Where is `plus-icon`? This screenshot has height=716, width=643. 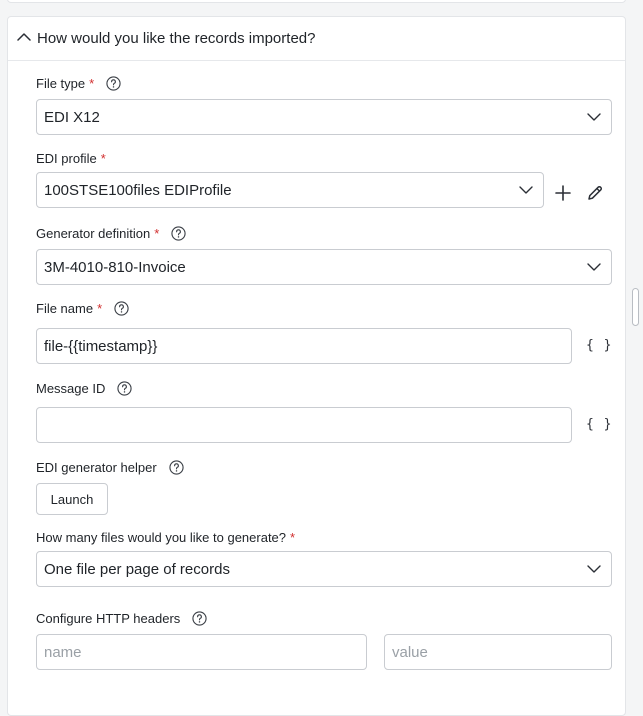 plus-icon is located at coordinates (563, 193).